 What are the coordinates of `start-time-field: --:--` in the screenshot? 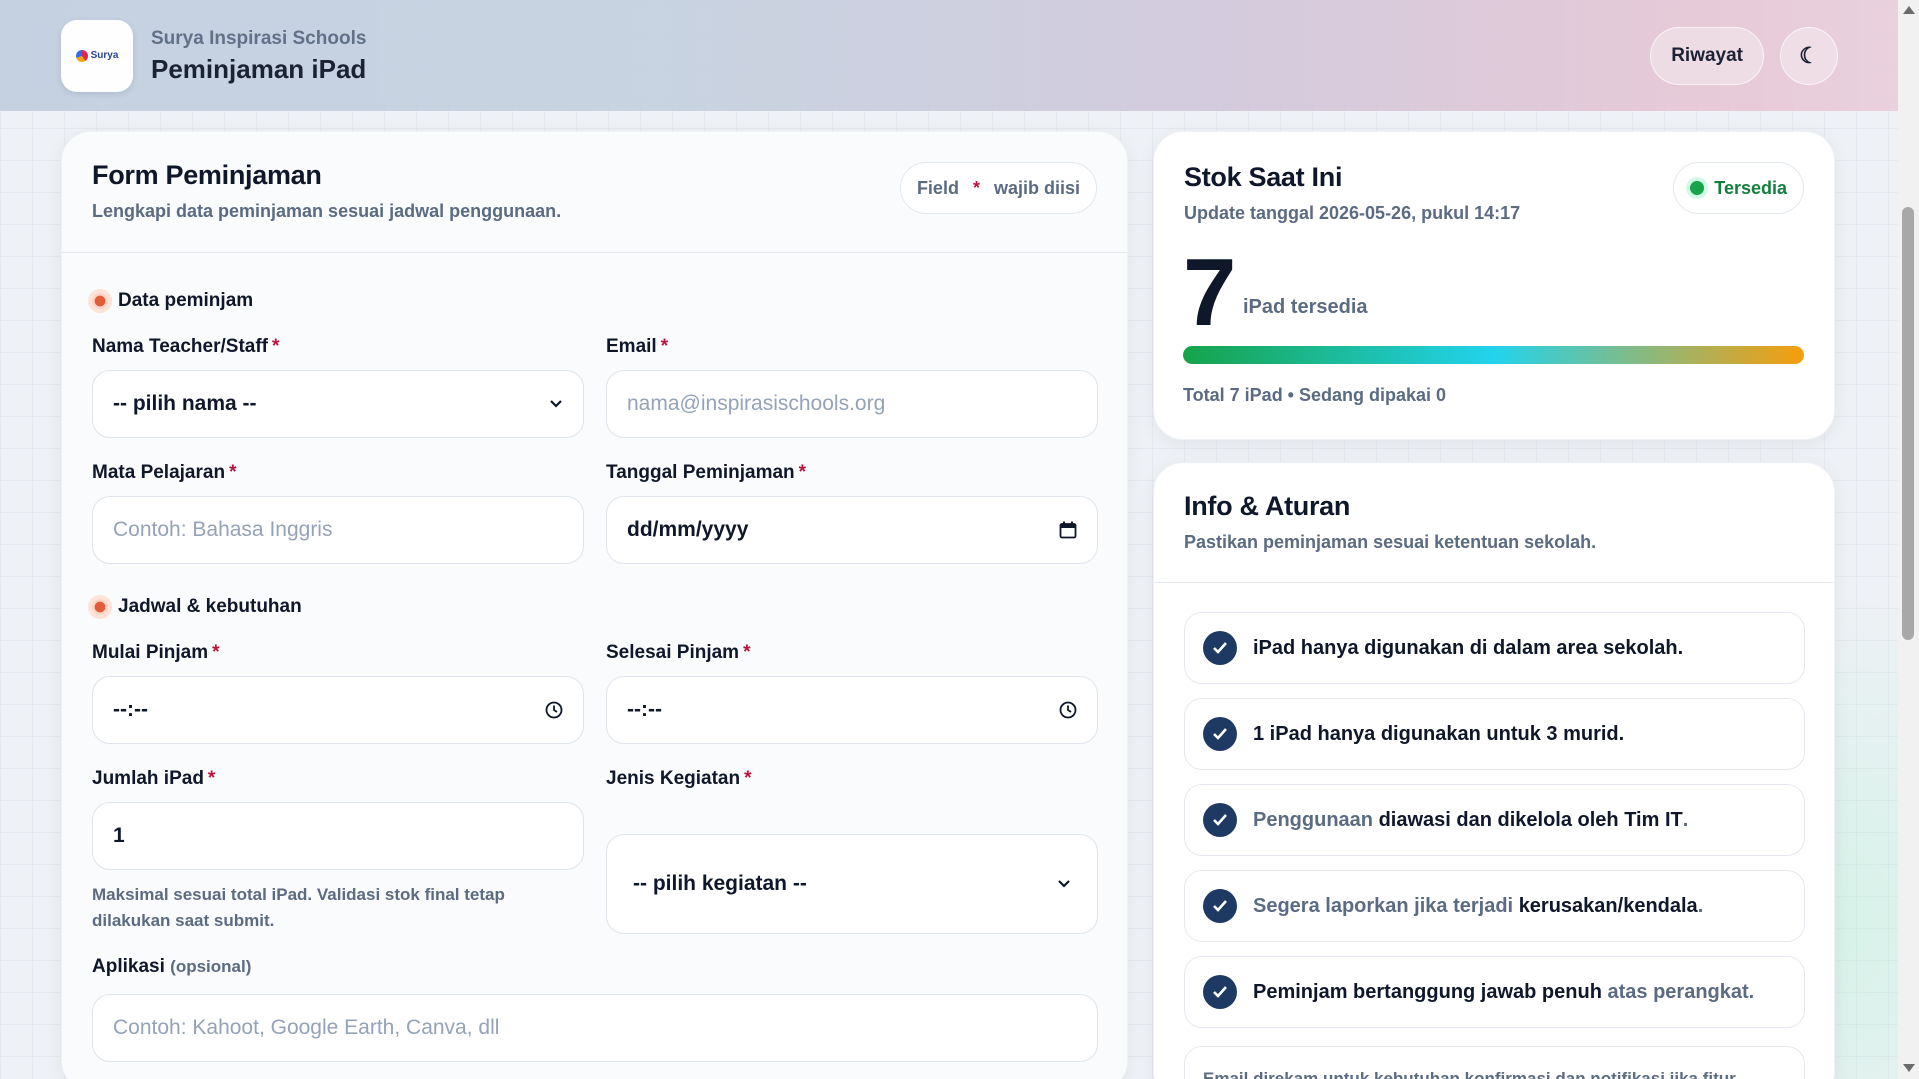 It's located at (338, 710).